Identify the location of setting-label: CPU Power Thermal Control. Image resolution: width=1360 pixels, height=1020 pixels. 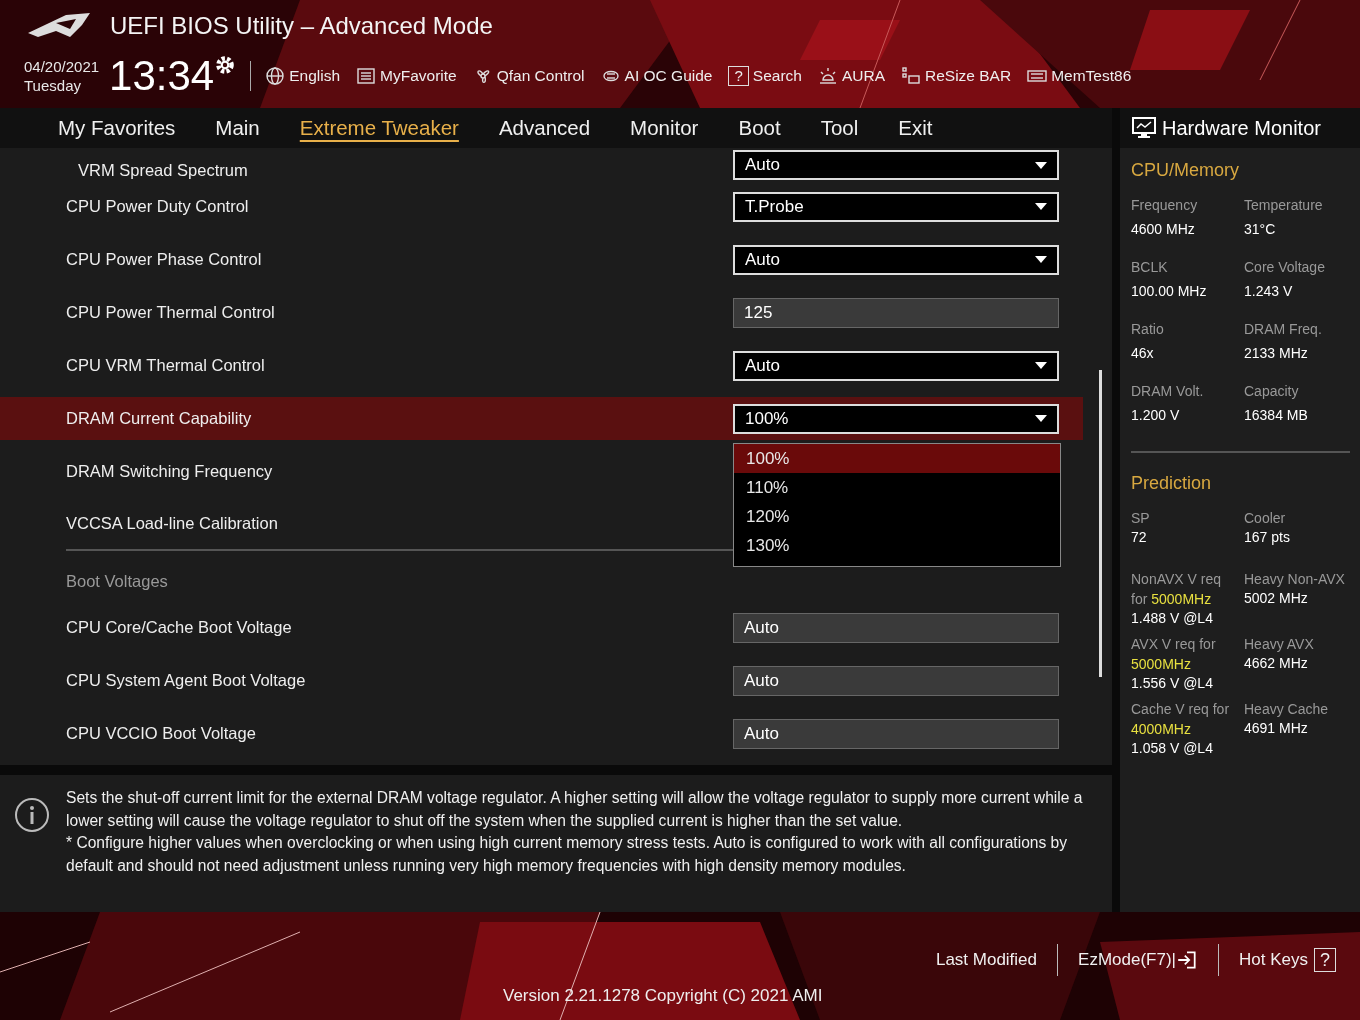
(170, 312).